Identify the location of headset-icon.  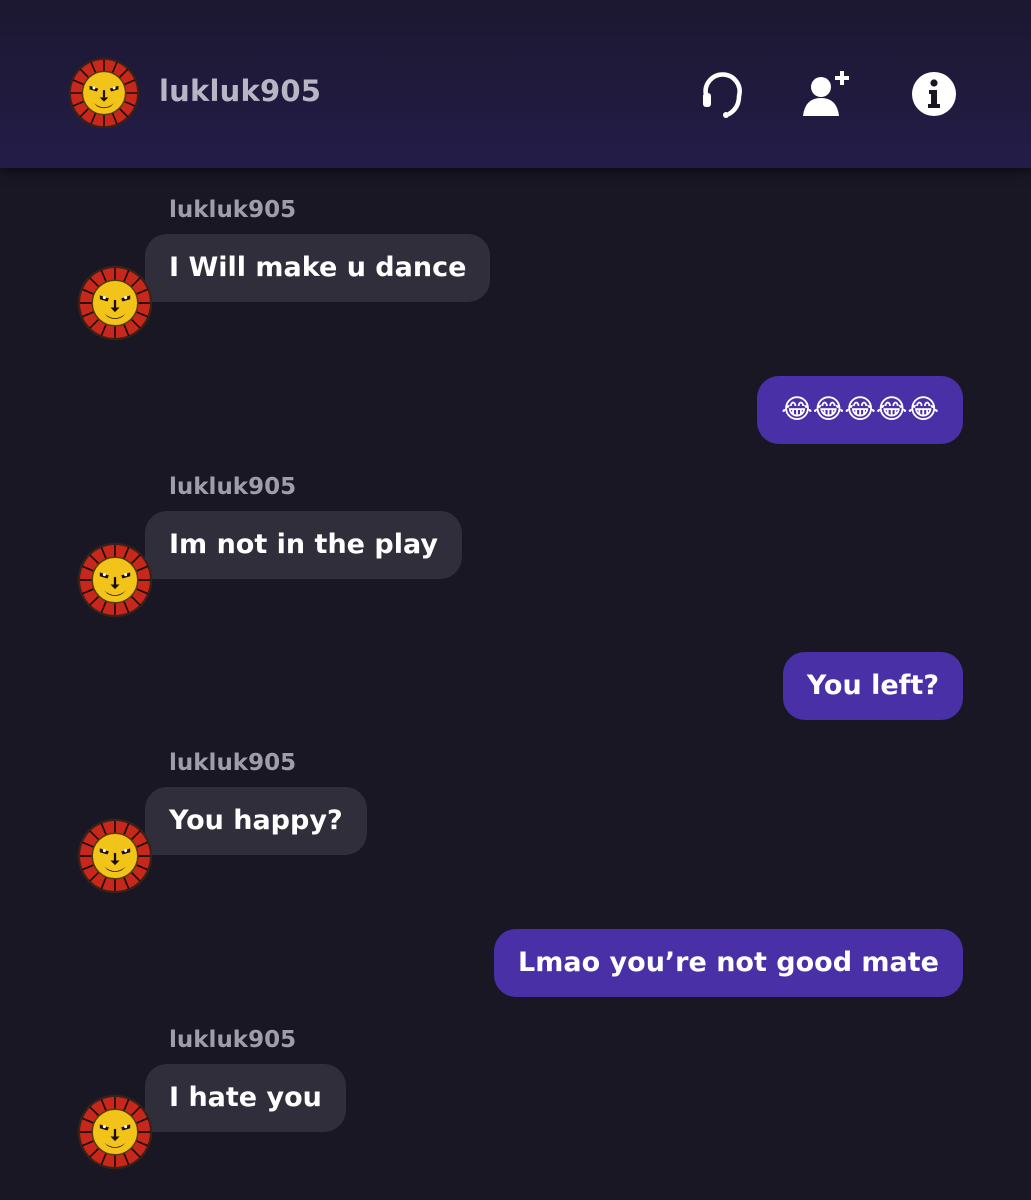
(723, 94).